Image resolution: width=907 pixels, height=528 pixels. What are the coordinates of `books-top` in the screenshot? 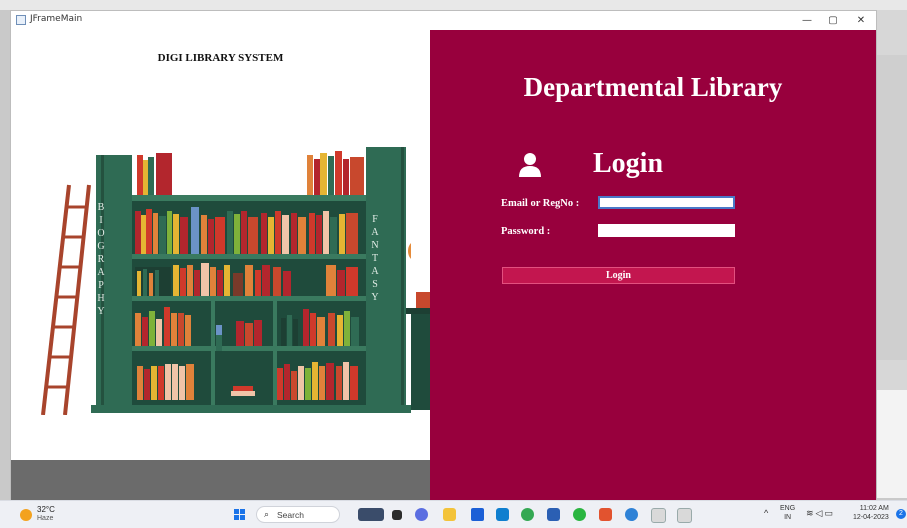 It's located at (250, 173).